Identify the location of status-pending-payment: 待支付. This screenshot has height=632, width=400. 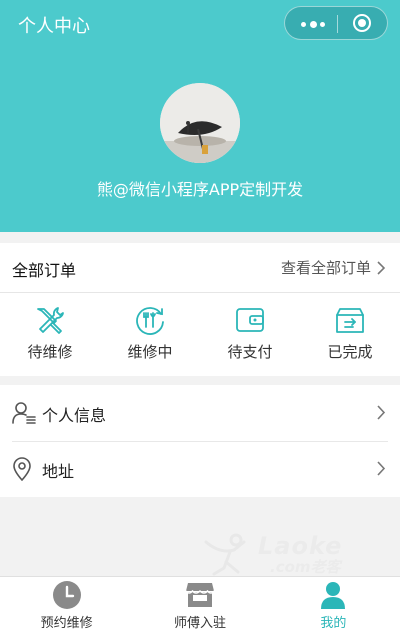
(250, 337).